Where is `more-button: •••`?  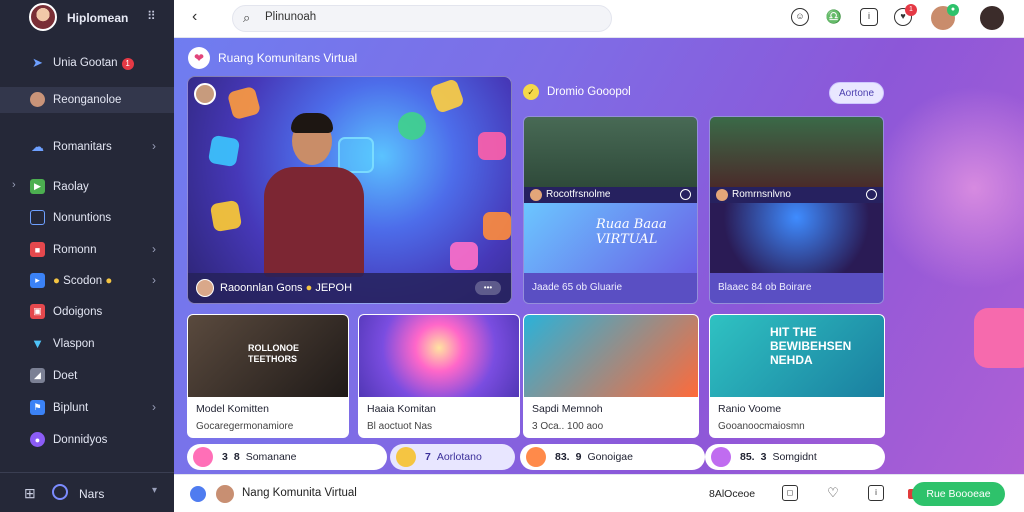 more-button: ••• is located at coordinates (488, 288).